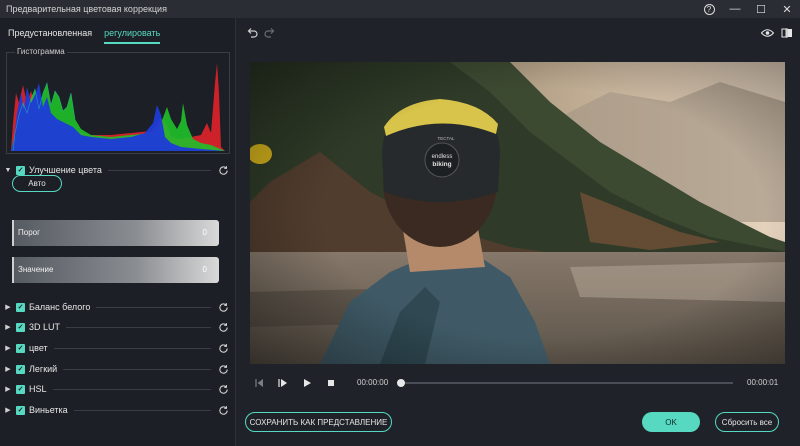 This screenshot has width=800, height=446. Describe the element at coordinates (37, 183) in the screenshot. I see `auto-button: Авто` at that location.